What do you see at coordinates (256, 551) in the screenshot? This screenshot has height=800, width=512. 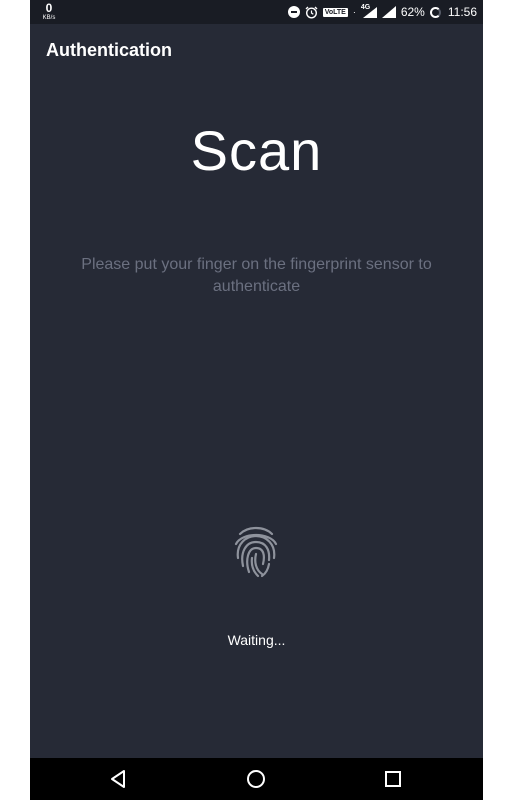 I see `fingerprint-icon` at bounding box center [256, 551].